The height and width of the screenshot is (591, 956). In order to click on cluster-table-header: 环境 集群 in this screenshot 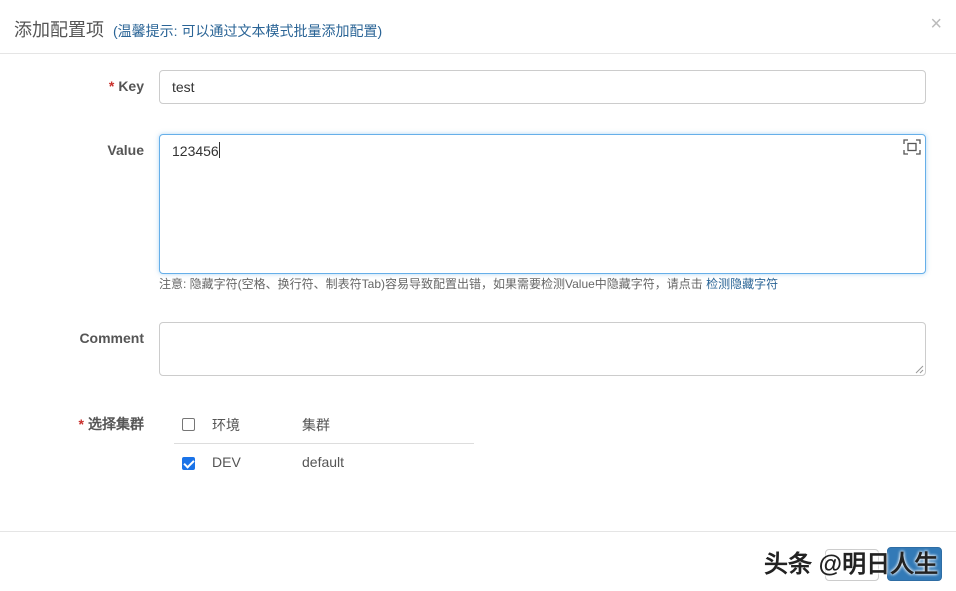, I will do `click(324, 424)`.